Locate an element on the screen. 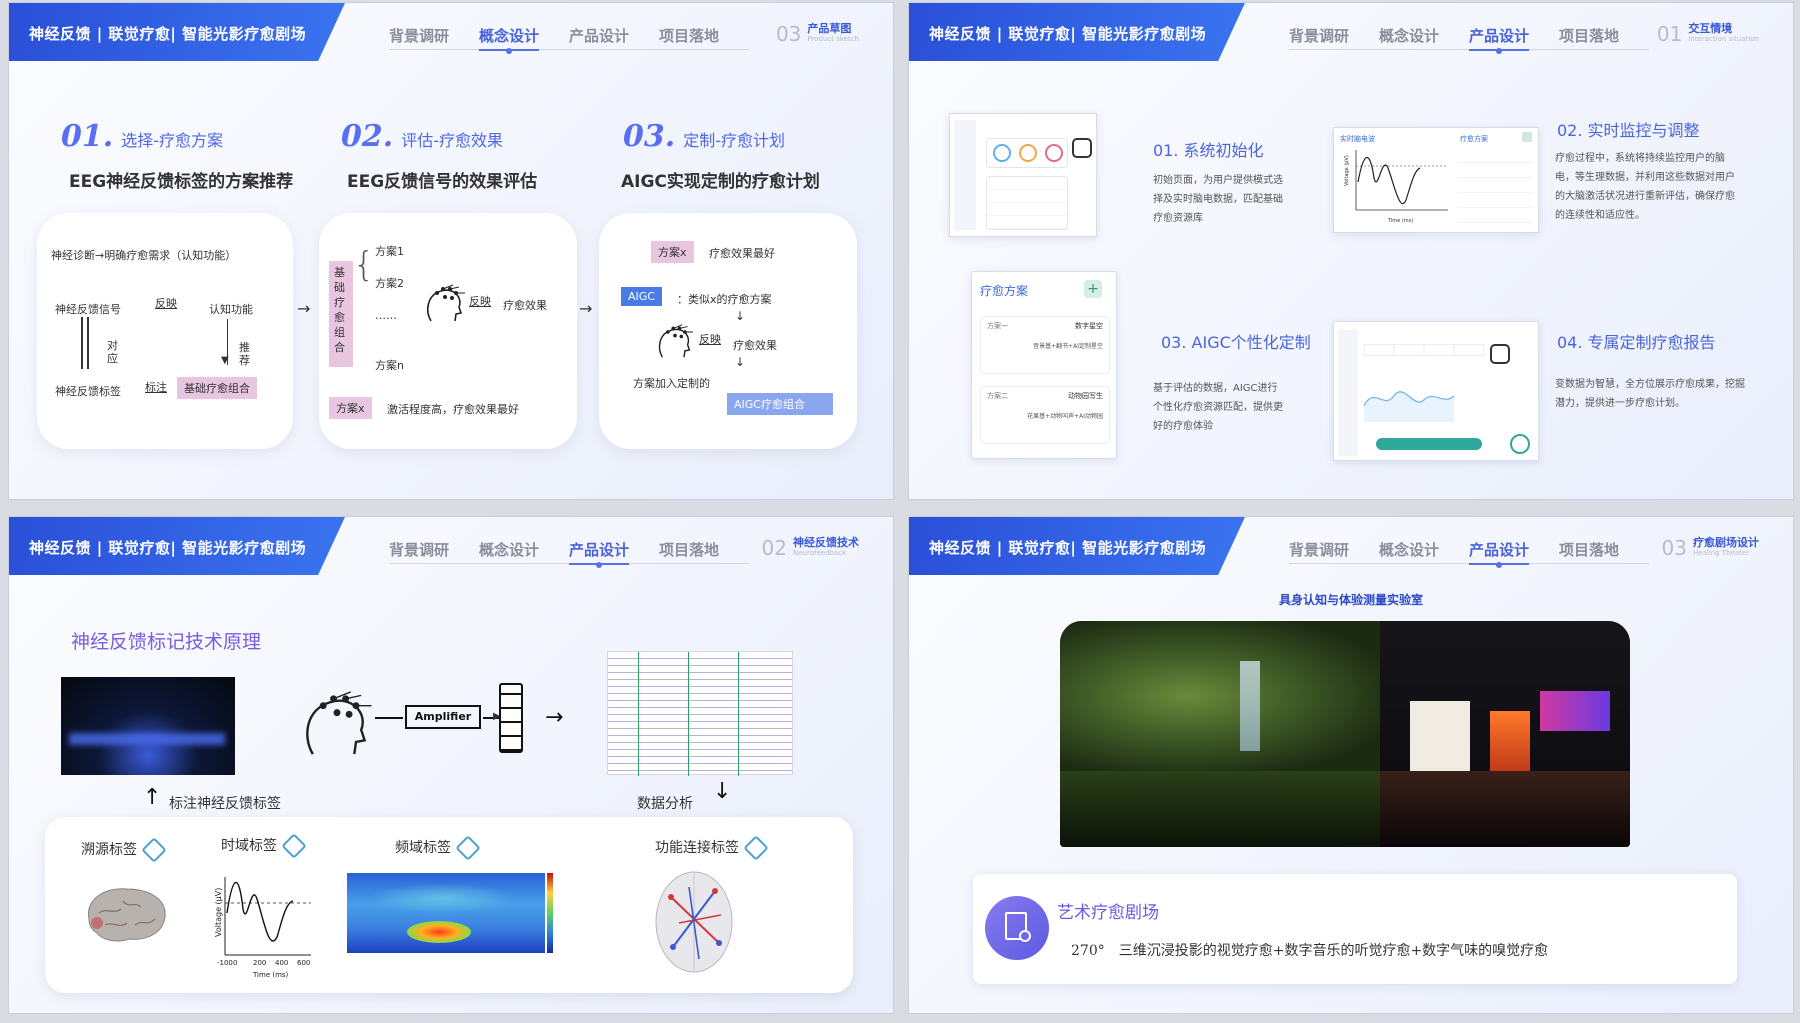  connectivity-brain-image is located at coordinates (694, 922).